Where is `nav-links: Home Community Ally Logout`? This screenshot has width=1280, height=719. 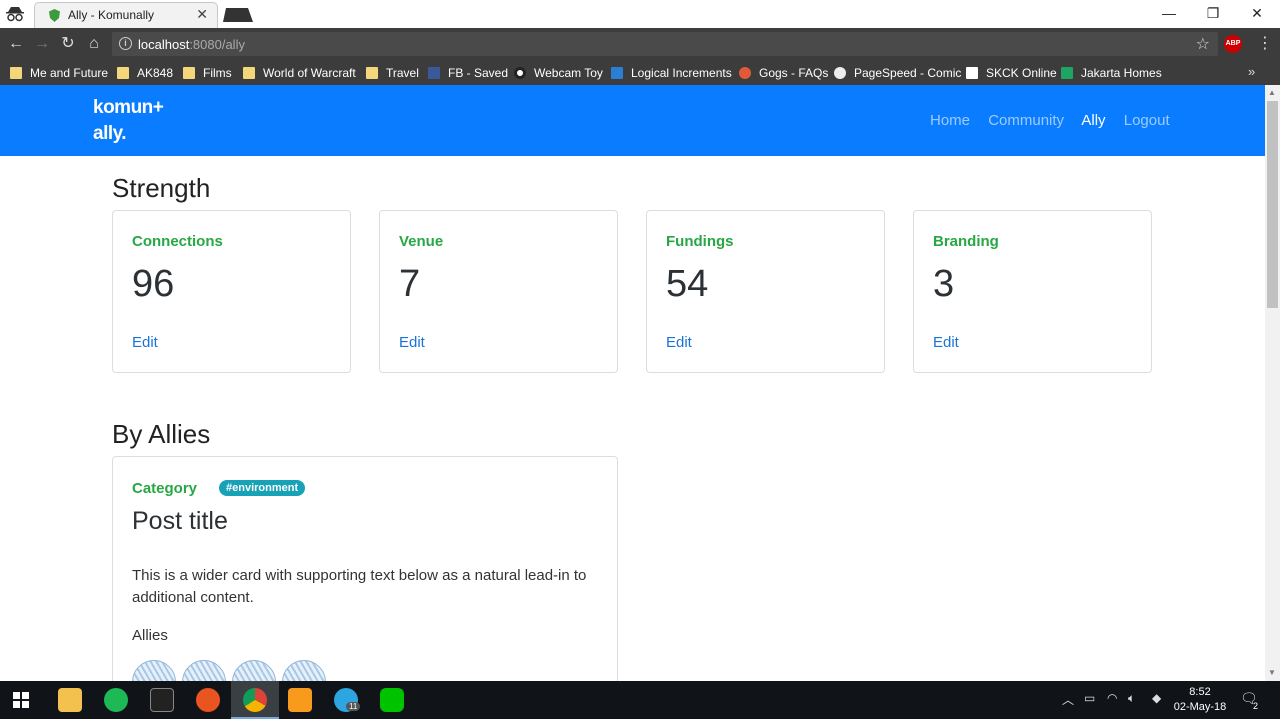
nav-links: Home Community Ally Logout is located at coordinates (1057, 120).